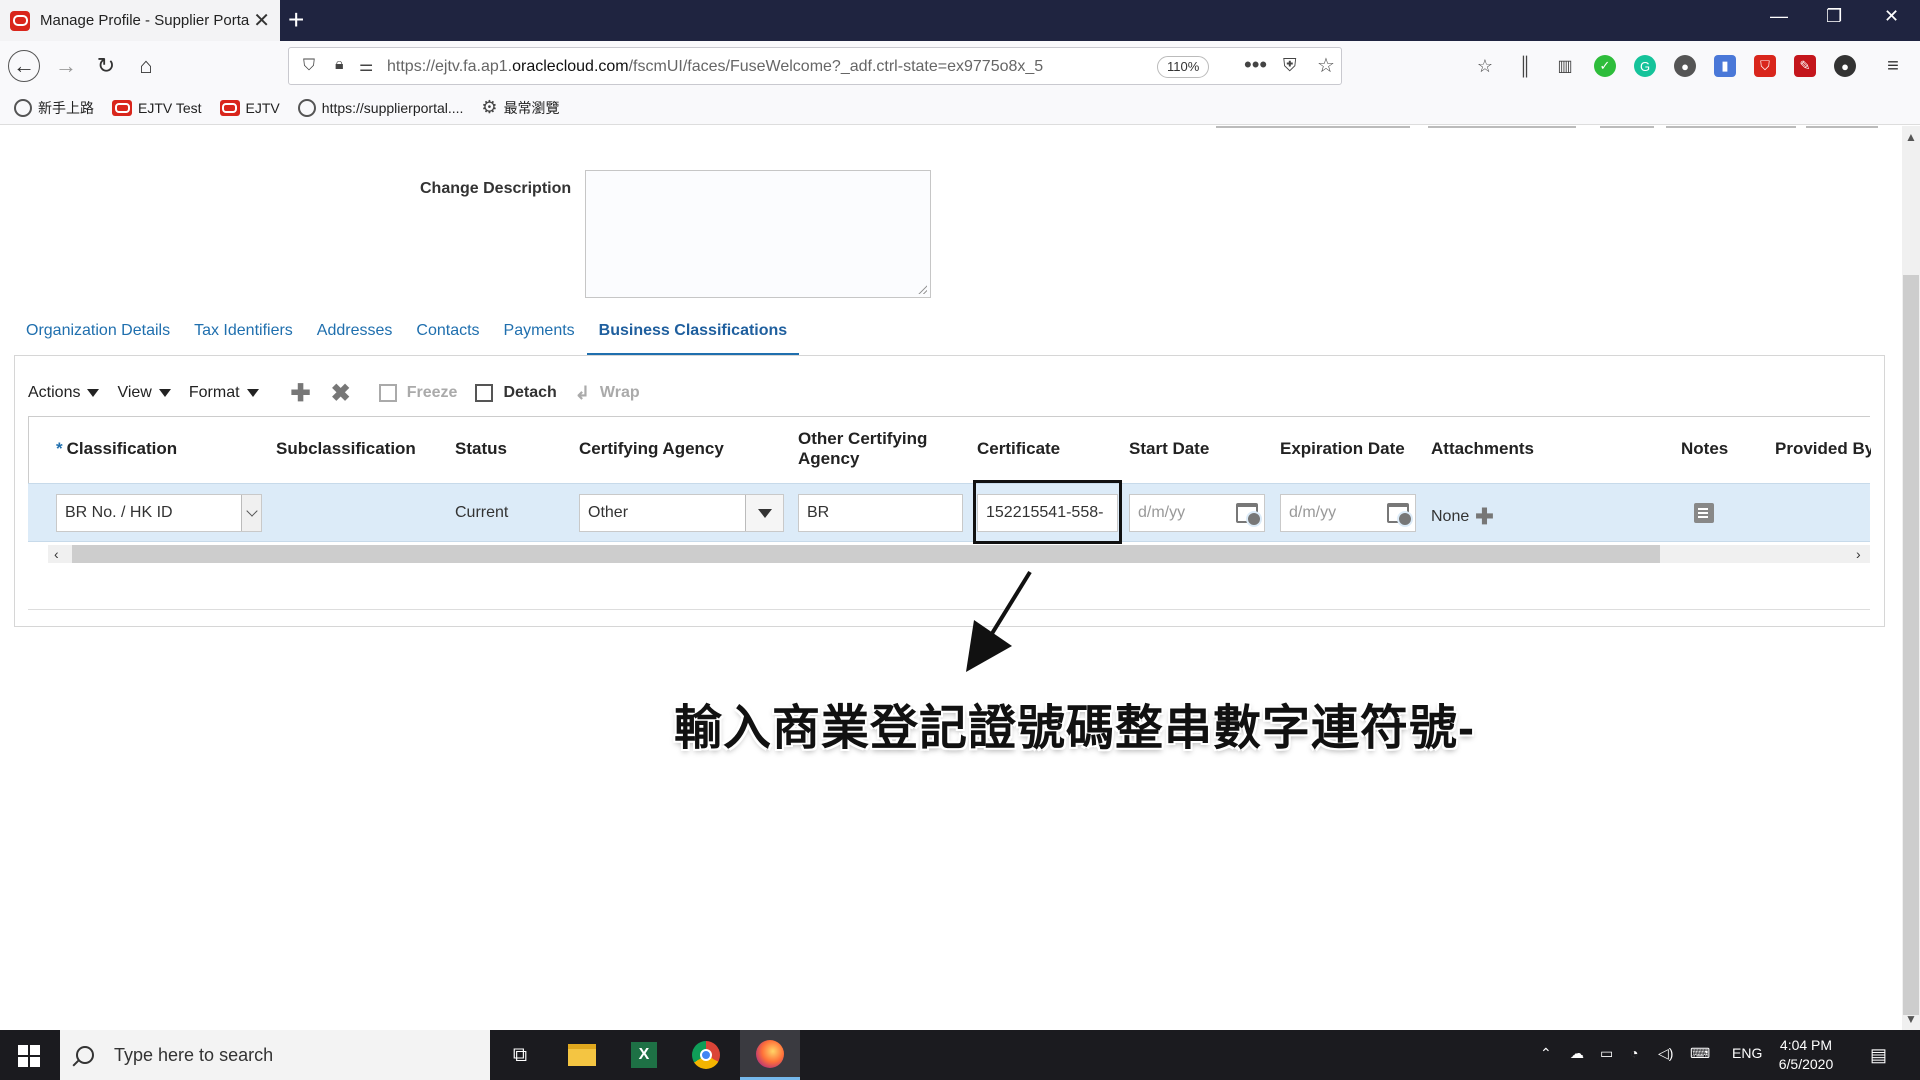 The width and height of the screenshot is (1920, 1080). Describe the element at coordinates (770, 1055) in the screenshot. I see `firefox-icon` at that location.